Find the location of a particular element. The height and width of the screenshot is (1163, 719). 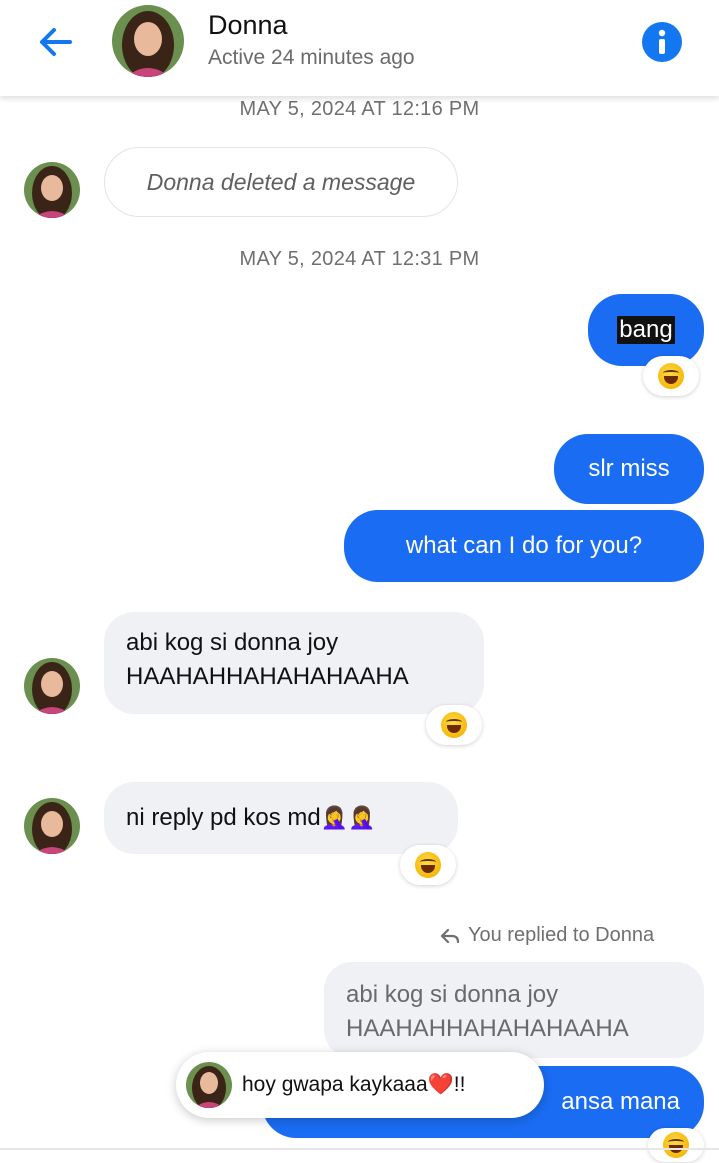

toast-text: hoy gwapa kaykaaa is located at coordinates (335, 1084).